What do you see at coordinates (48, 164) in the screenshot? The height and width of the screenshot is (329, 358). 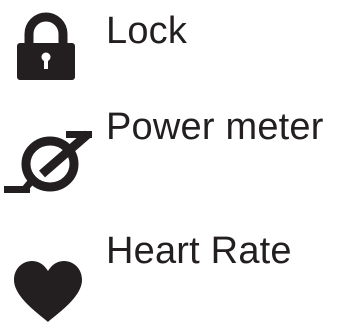 I see `power-meter-icon` at bounding box center [48, 164].